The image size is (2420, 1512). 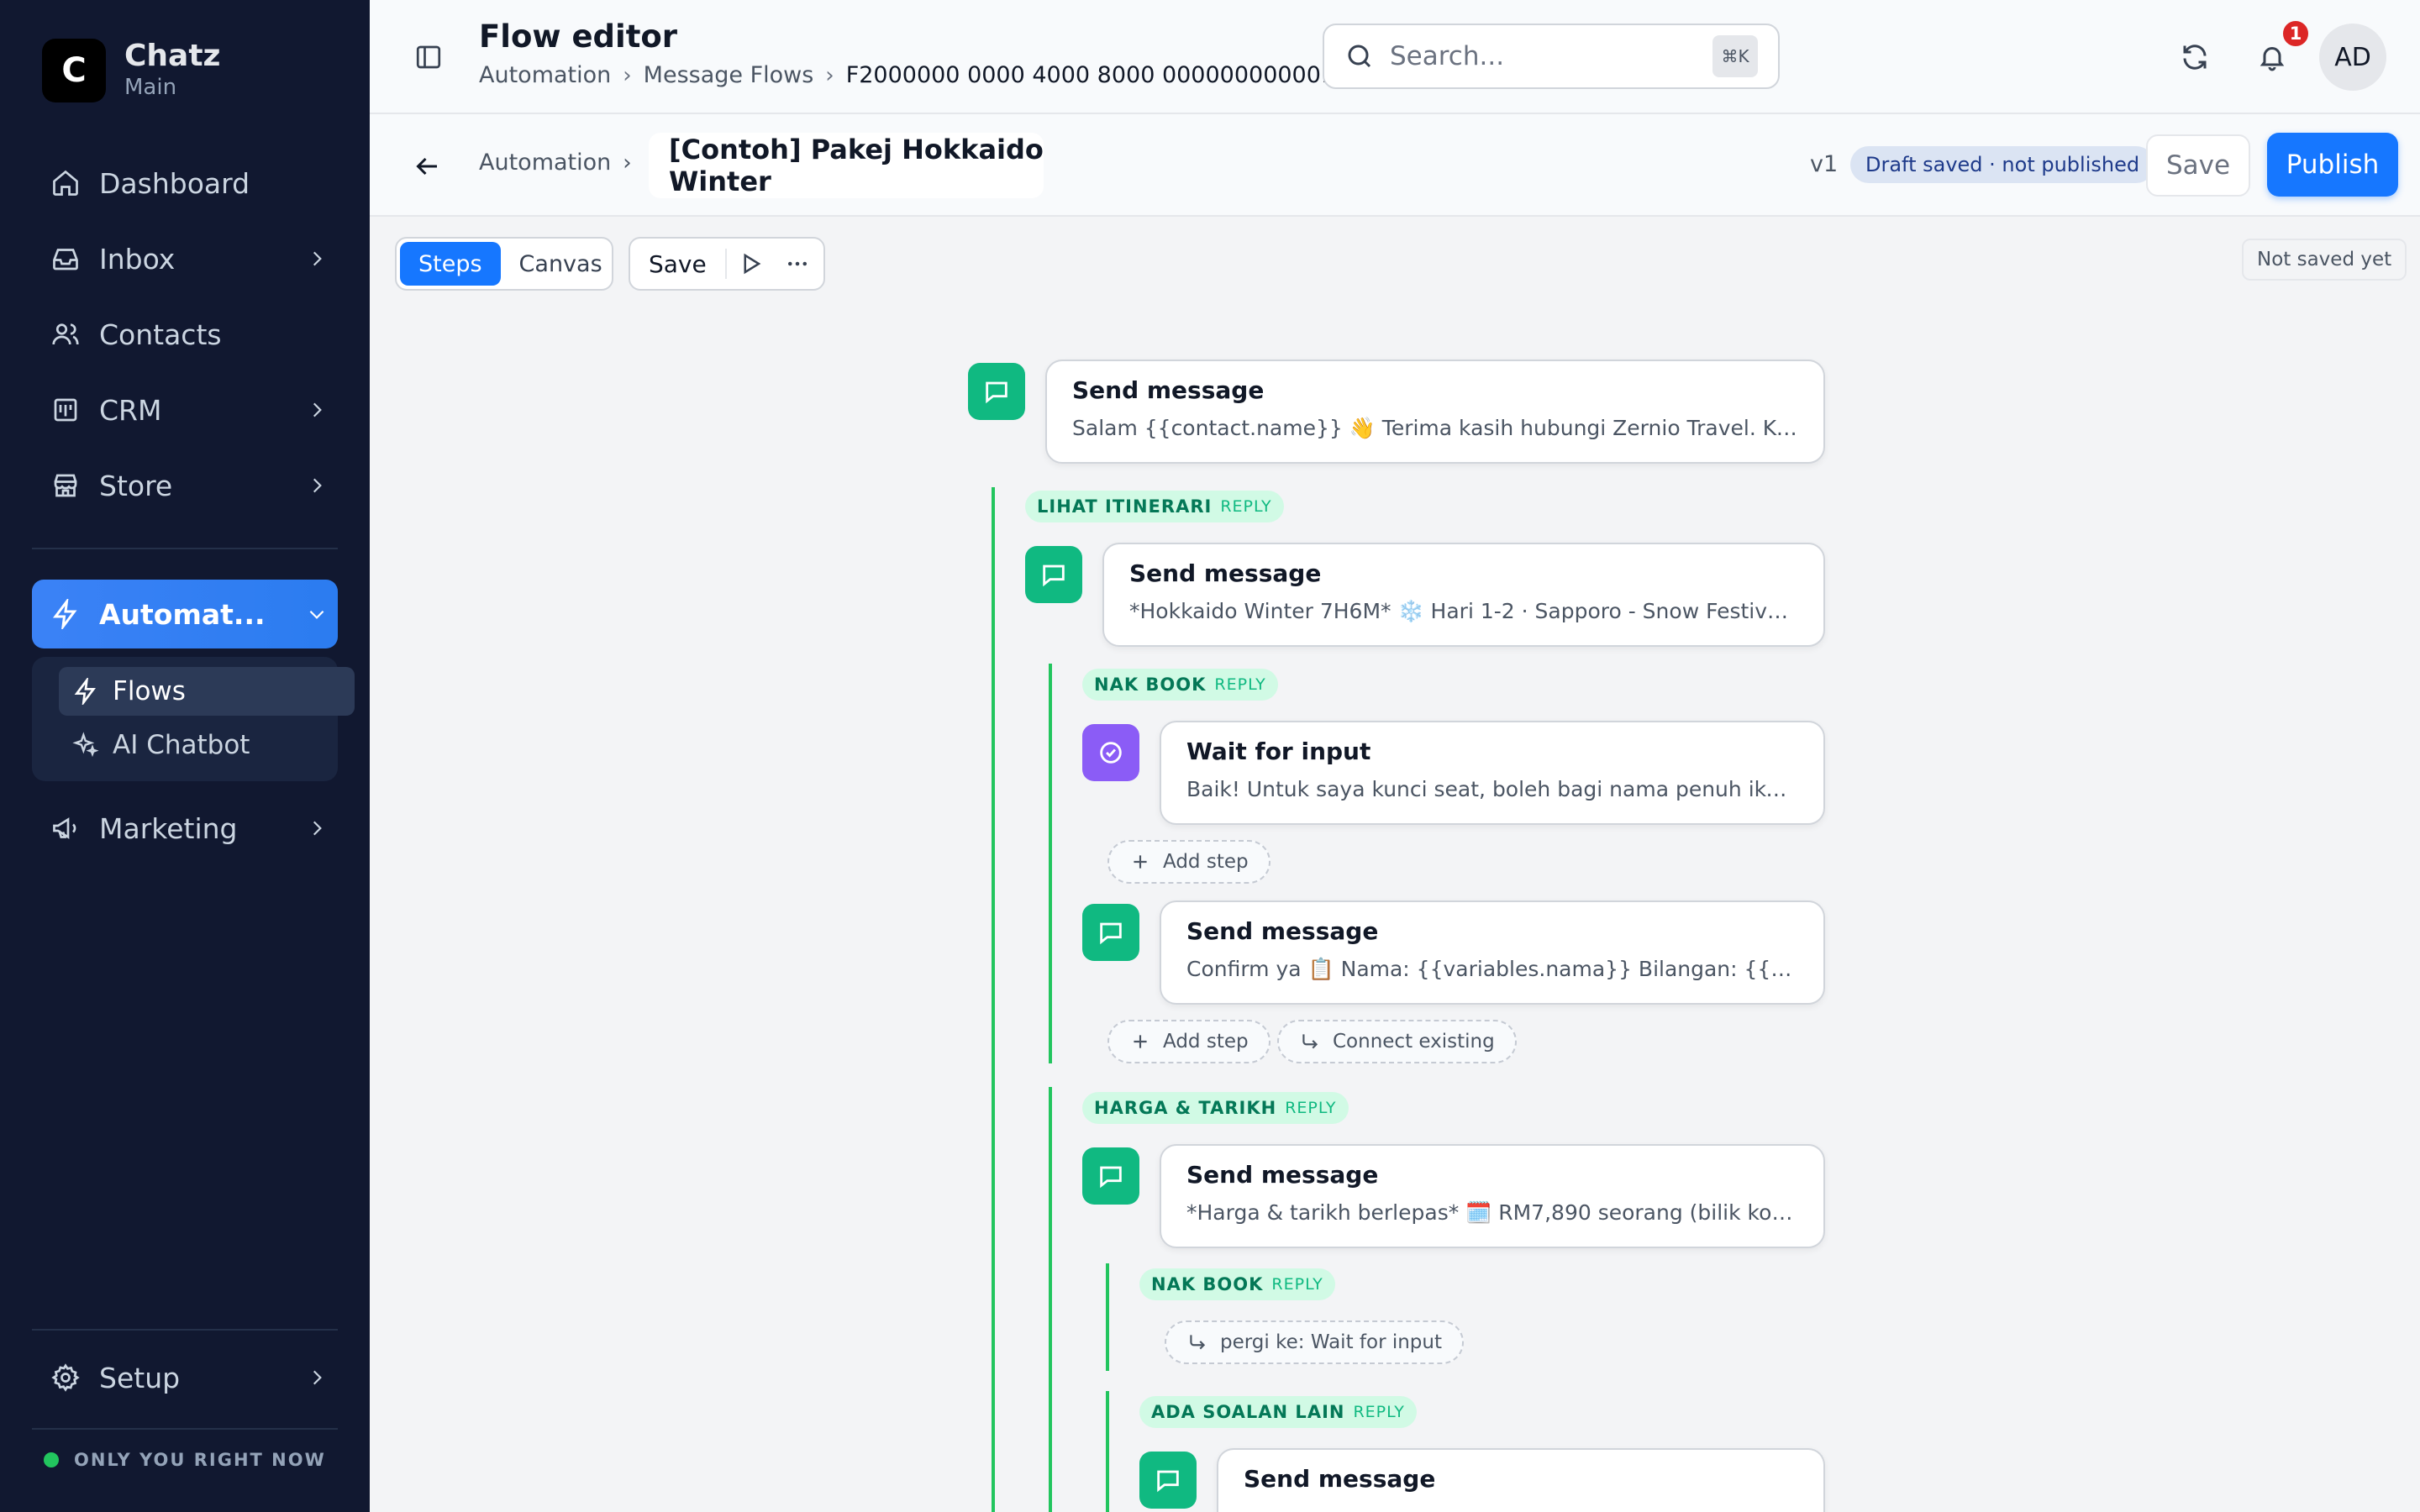 What do you see at coordinates (1090, 75) in the screenshot?
I see `breadcrumb-current: F2000000 0000 4000 8000 000000000001` at bounding box center [1090, 75].